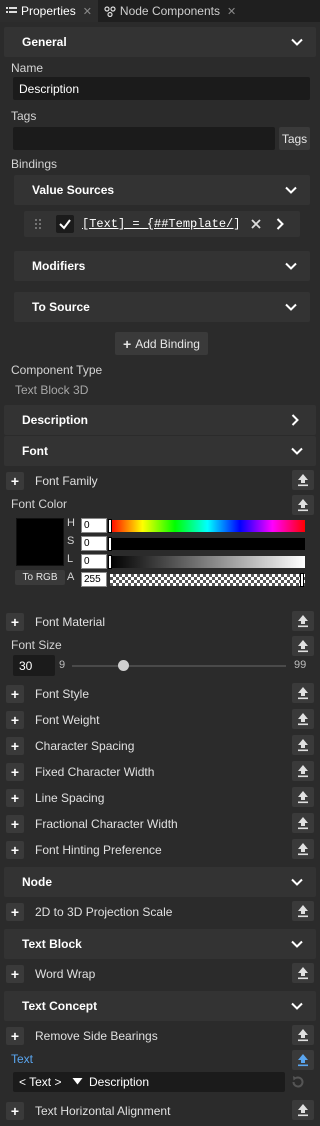  I want to click on to-source-header: To Source, so click(162, 307).